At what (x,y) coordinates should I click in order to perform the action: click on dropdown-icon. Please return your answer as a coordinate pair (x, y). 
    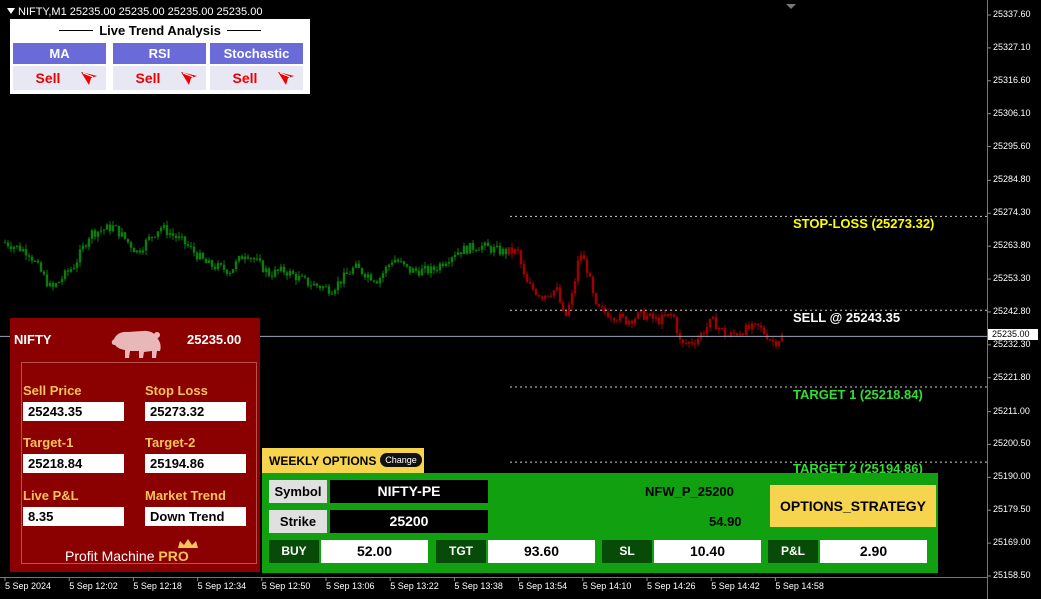
    Looking at the image, I should click on (11, 11).